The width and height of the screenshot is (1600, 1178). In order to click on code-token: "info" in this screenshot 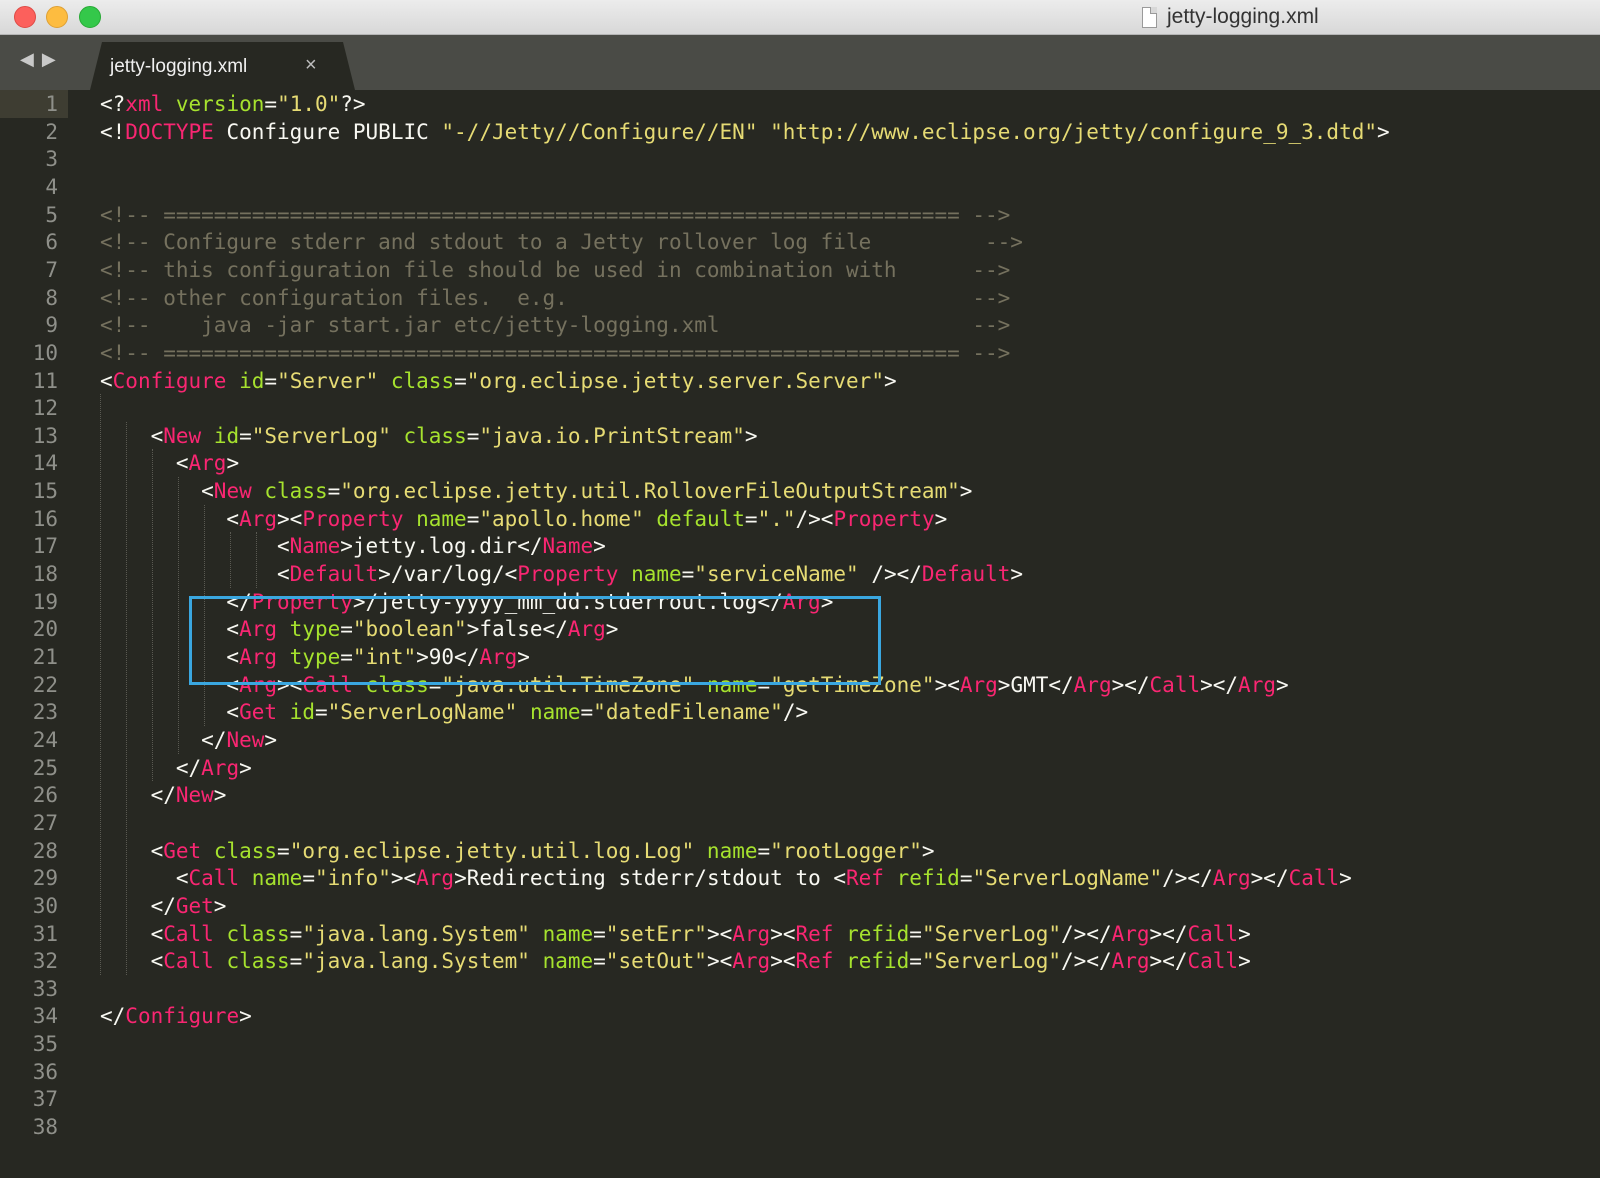, I will do `click(352, 878)`.